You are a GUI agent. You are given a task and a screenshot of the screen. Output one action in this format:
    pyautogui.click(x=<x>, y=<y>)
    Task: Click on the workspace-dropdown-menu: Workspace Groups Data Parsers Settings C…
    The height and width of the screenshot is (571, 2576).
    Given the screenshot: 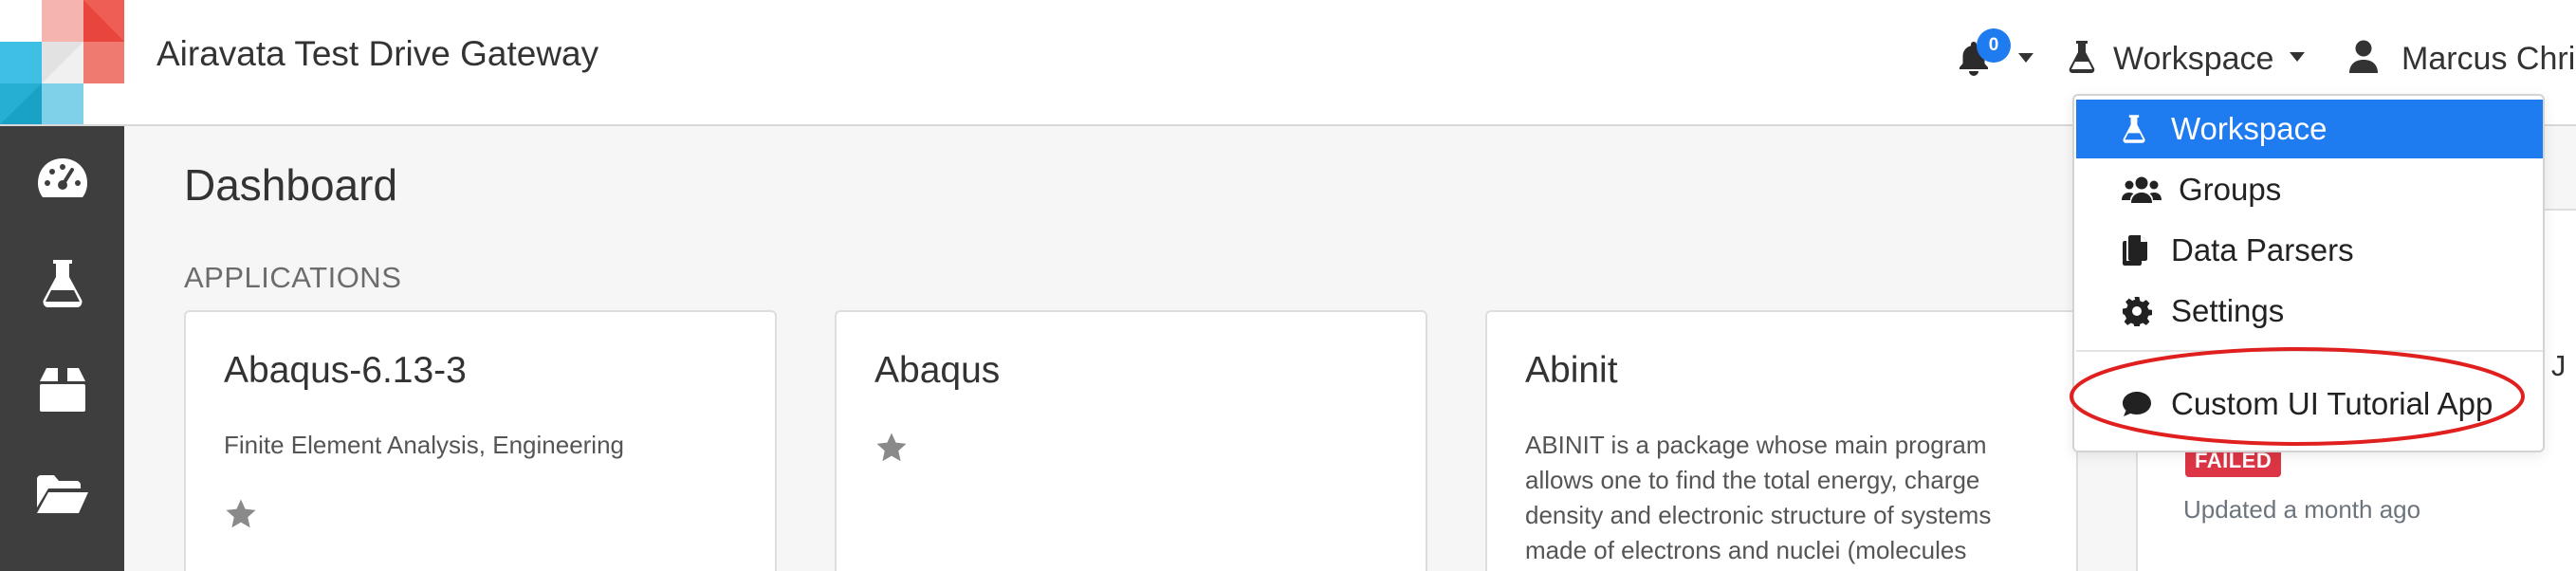 What is the action you would take?
    pyautogui.click(x=2308, y=273)
    